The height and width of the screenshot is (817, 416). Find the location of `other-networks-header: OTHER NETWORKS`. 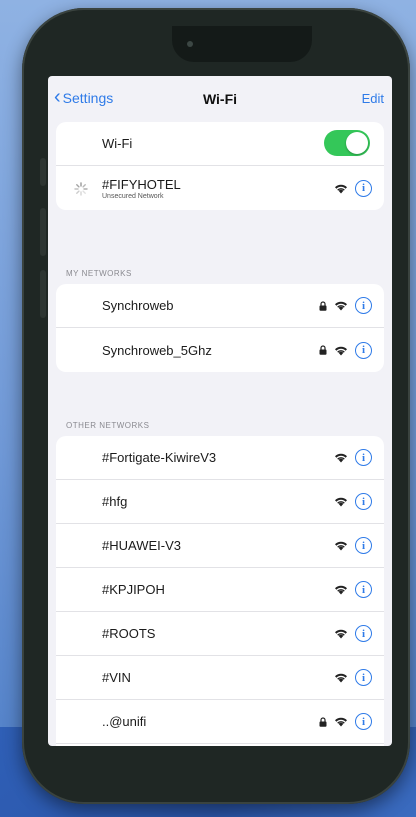

other-networks-header: OTHER NETWORKS is located at coordinates (108, 425).